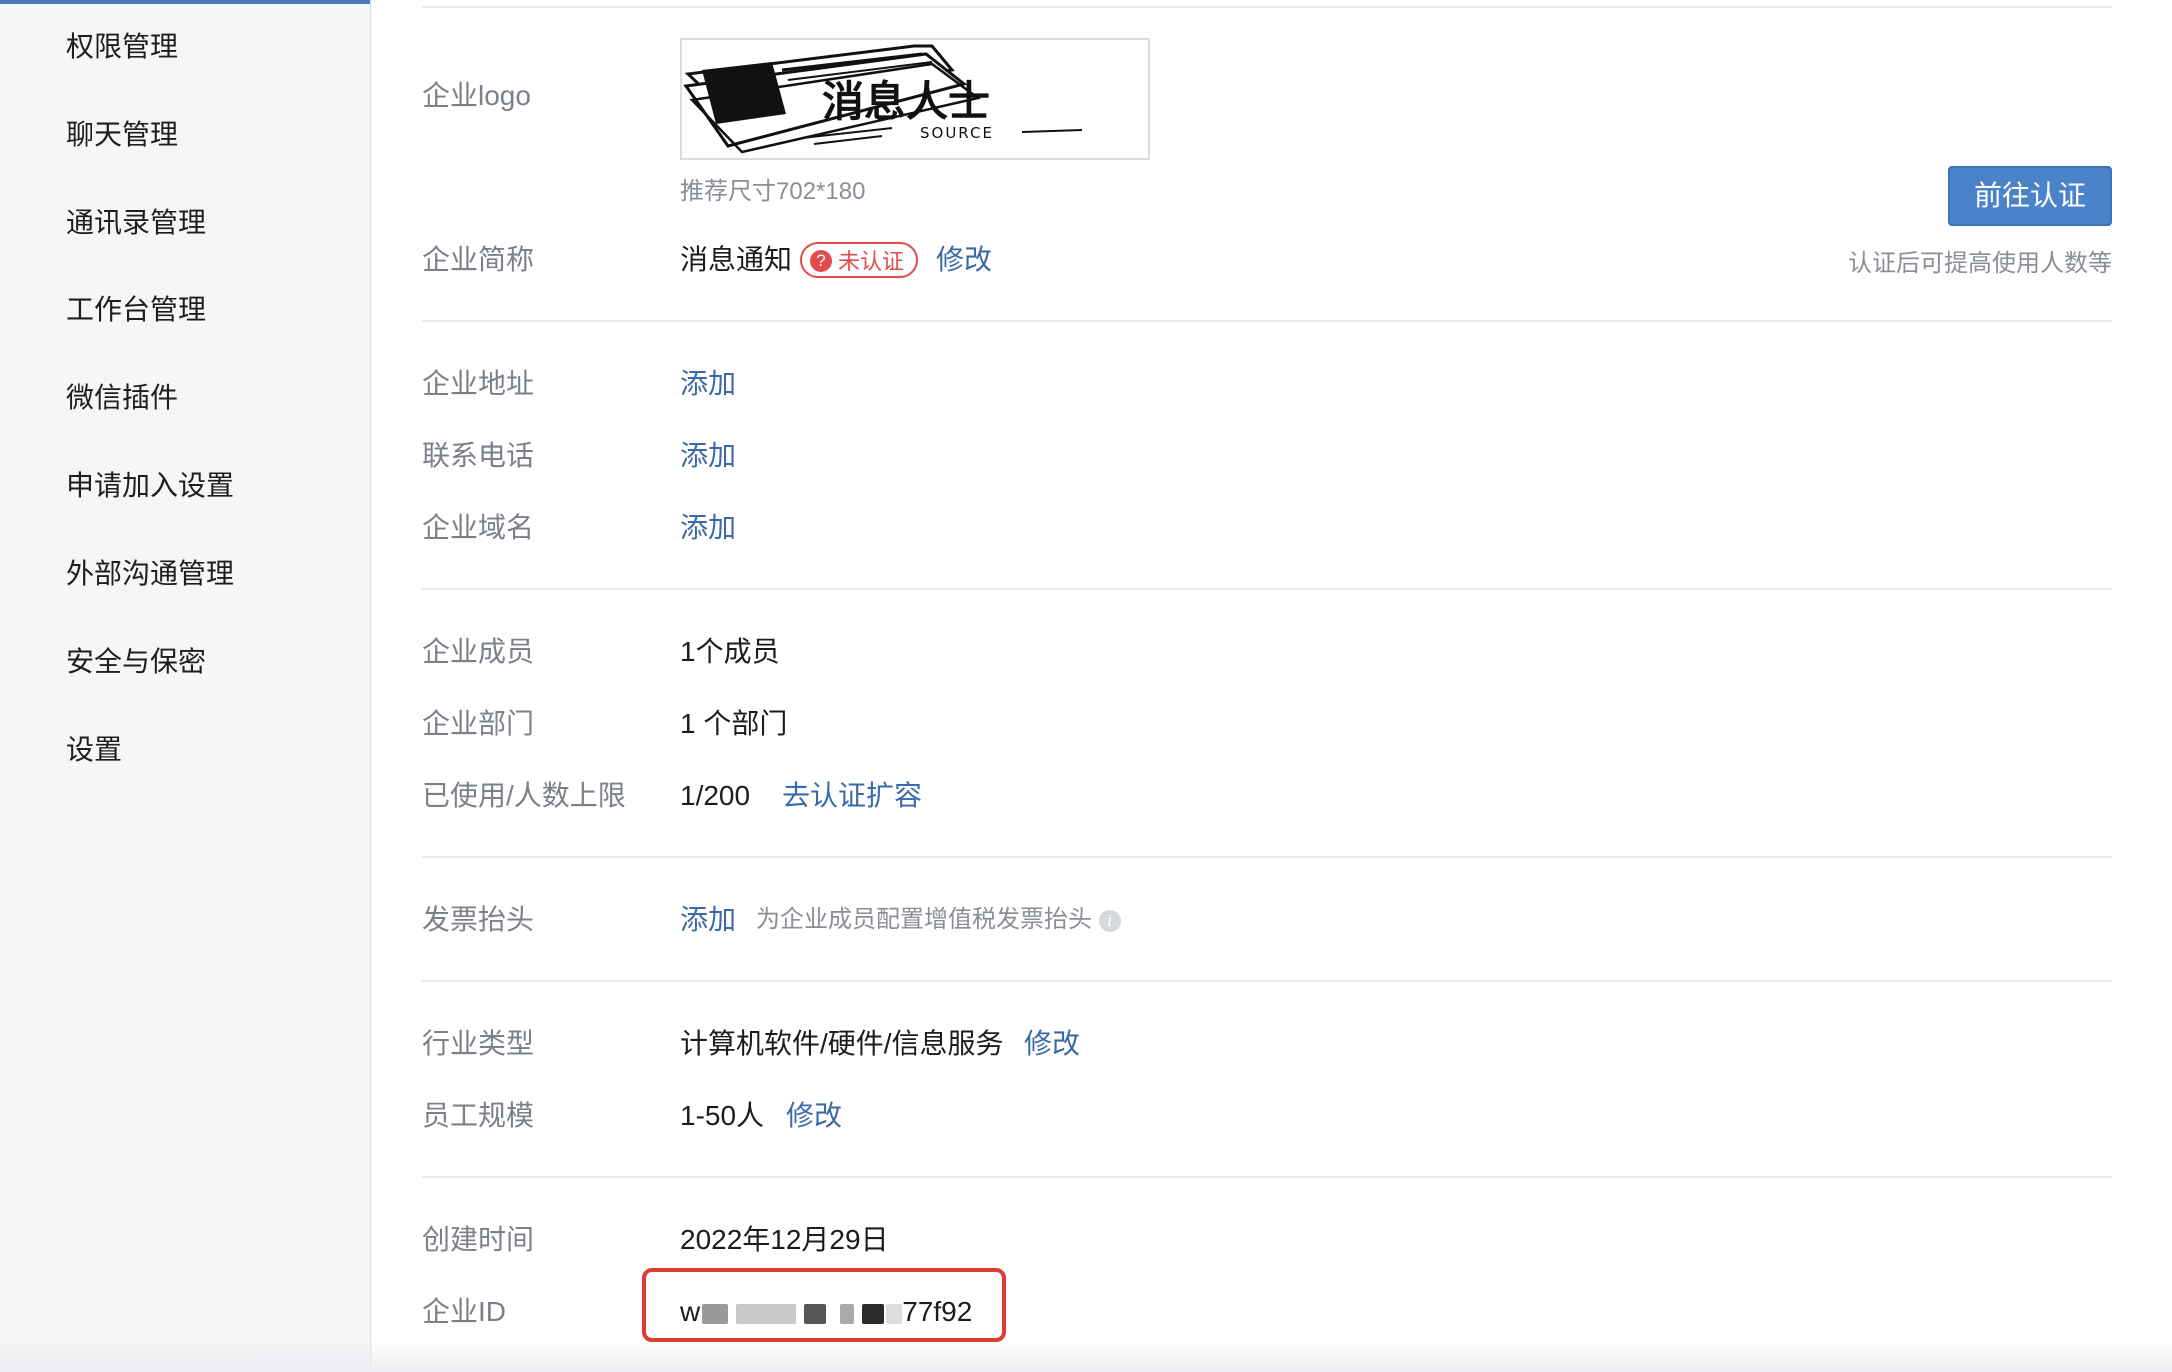 Image resolution: width=2172 pixels, height=1372 pixels. What do you see at coordinates (136, 310) in the screenshot?
I see `sidebar-item-workbench: 工作台管理` at bounding box center [136, 310].